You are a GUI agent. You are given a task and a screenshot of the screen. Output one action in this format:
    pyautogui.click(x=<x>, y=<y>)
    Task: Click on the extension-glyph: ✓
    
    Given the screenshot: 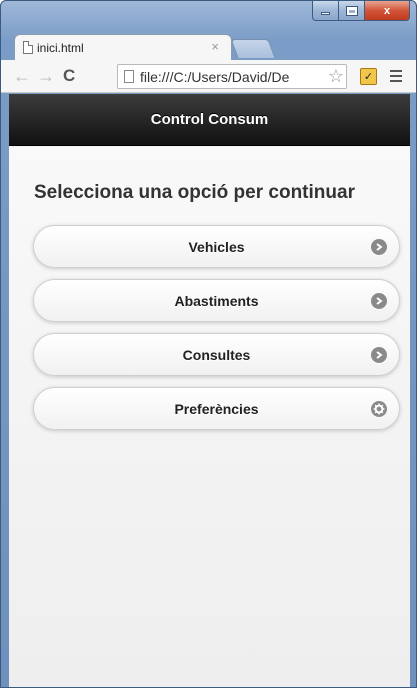 What is the action you would take?
    pyautogui.click(x=368, y=77)
    